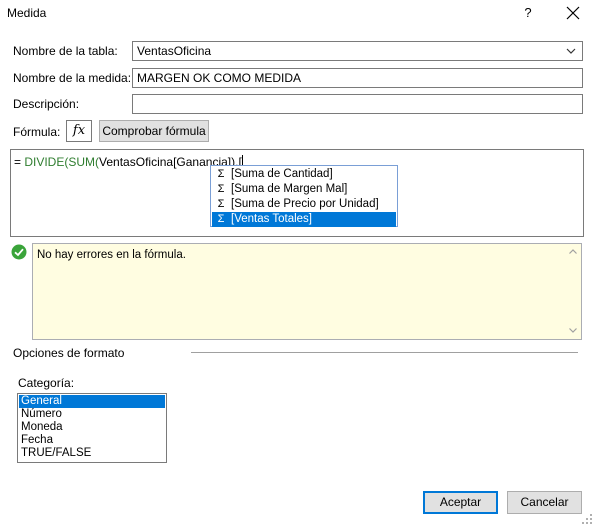 This screenshot has height=527, width=595. Describe the element at coordinates (573, 291) in the screenshot. I see `errors-scrollbar` at that location.